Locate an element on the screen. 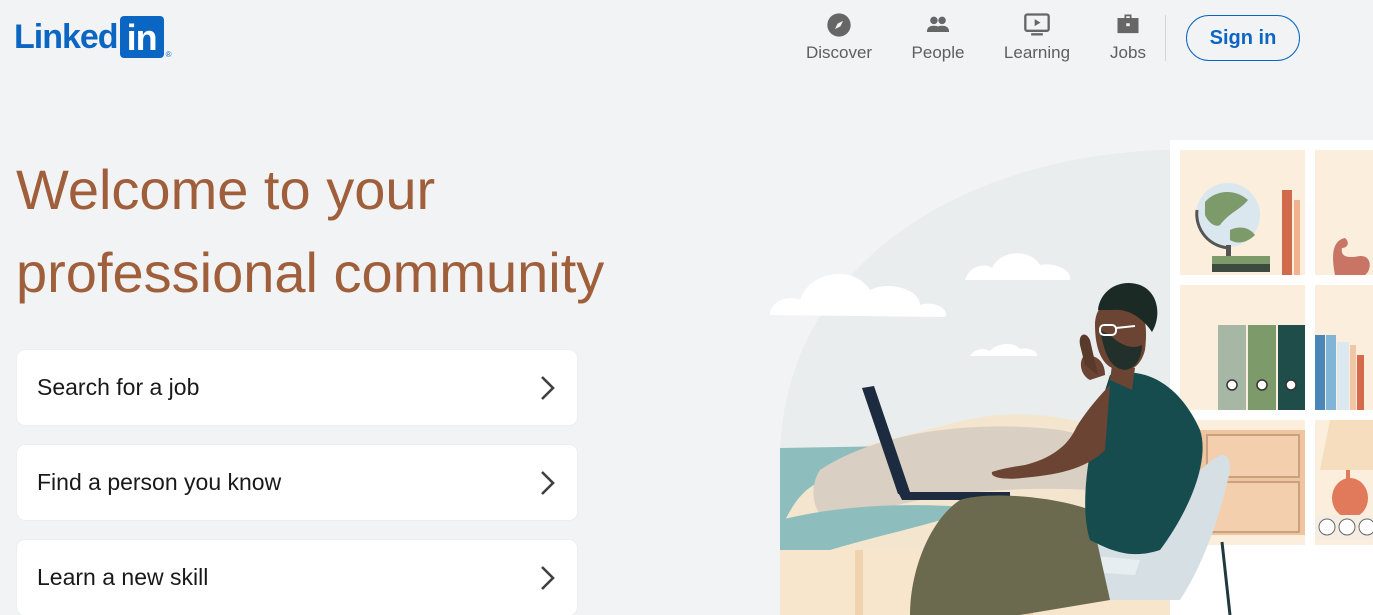 This screenshot has width=1373, height=615. linkedin-logo: Linked in ® is located at coordinates (93, 37).